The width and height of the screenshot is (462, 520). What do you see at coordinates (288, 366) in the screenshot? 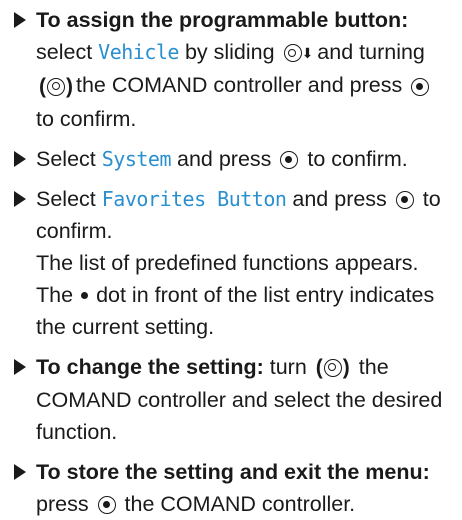
I see `step-text: turn` at bounding box center [288, 366].